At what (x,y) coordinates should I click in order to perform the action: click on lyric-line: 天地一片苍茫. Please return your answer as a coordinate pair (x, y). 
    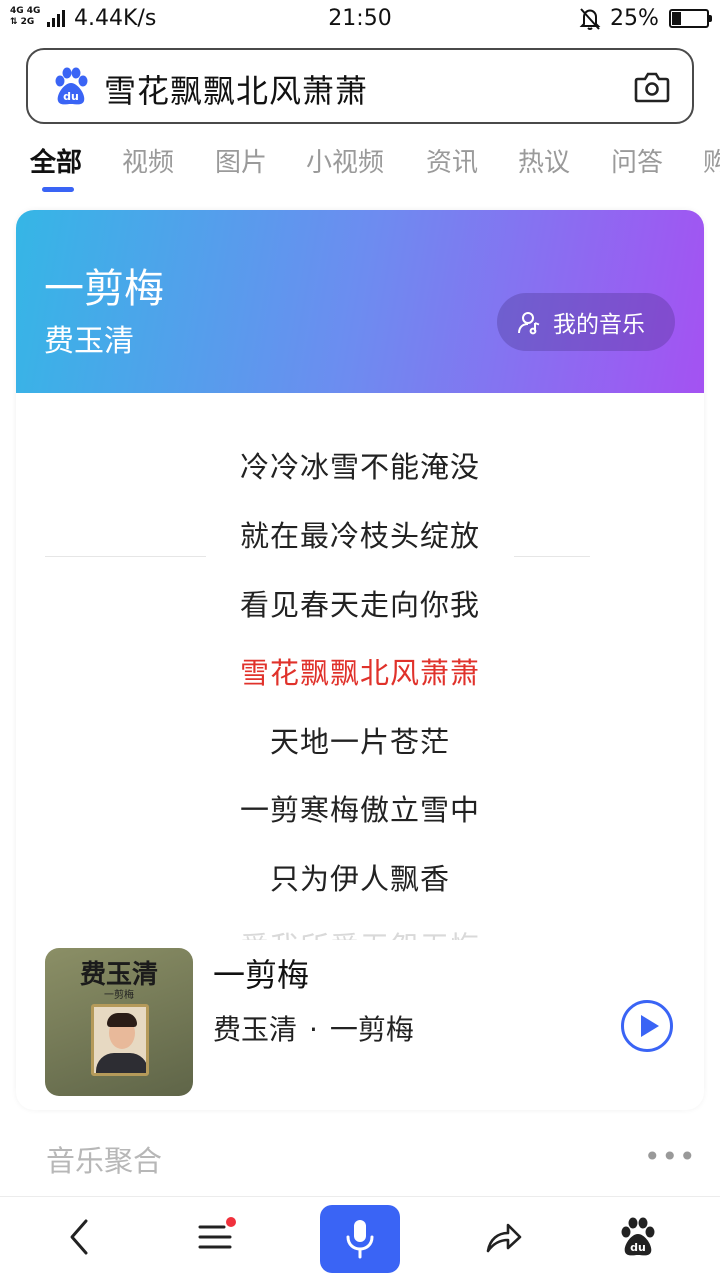
    Looking at the image, I should click on (359, 742).